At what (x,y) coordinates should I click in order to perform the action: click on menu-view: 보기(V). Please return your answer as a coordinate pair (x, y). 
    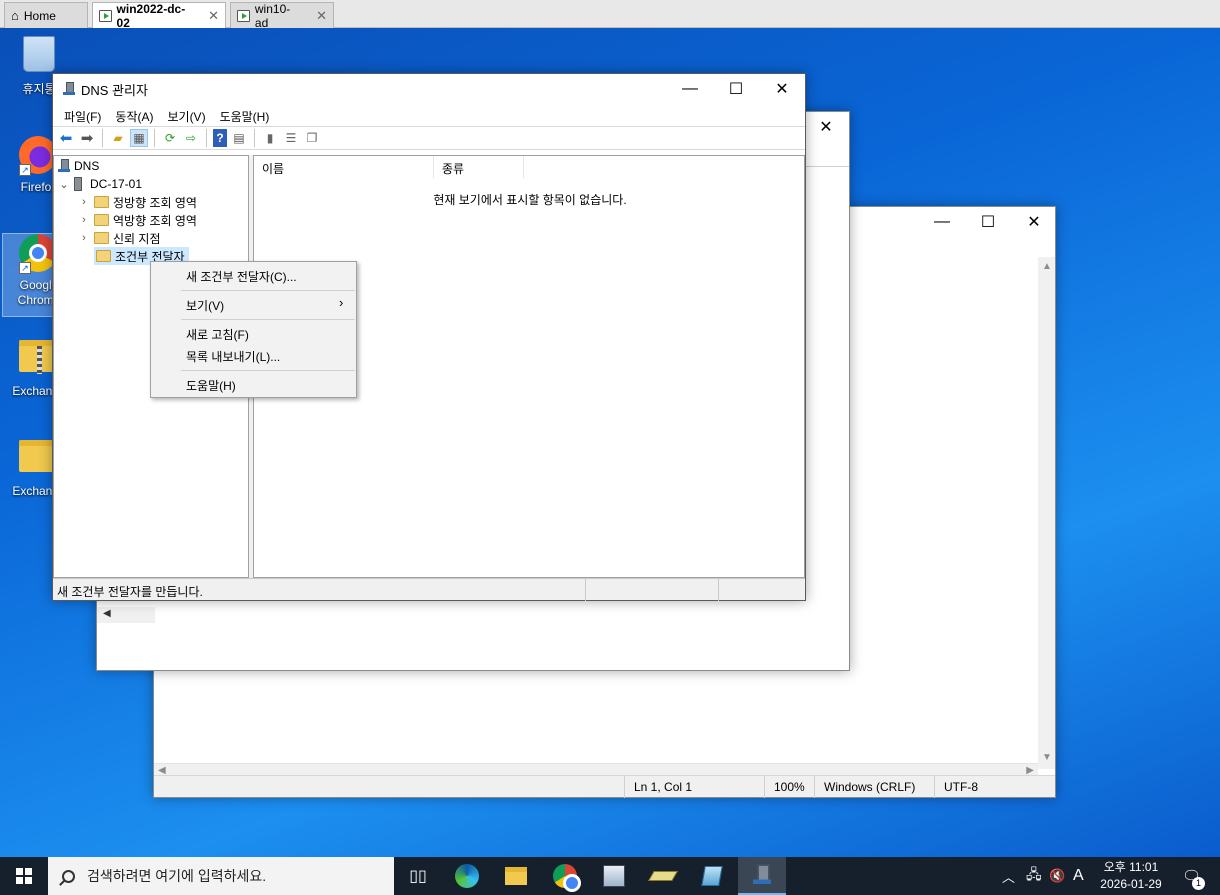
    Looking at the image, I should click on (186, 115).